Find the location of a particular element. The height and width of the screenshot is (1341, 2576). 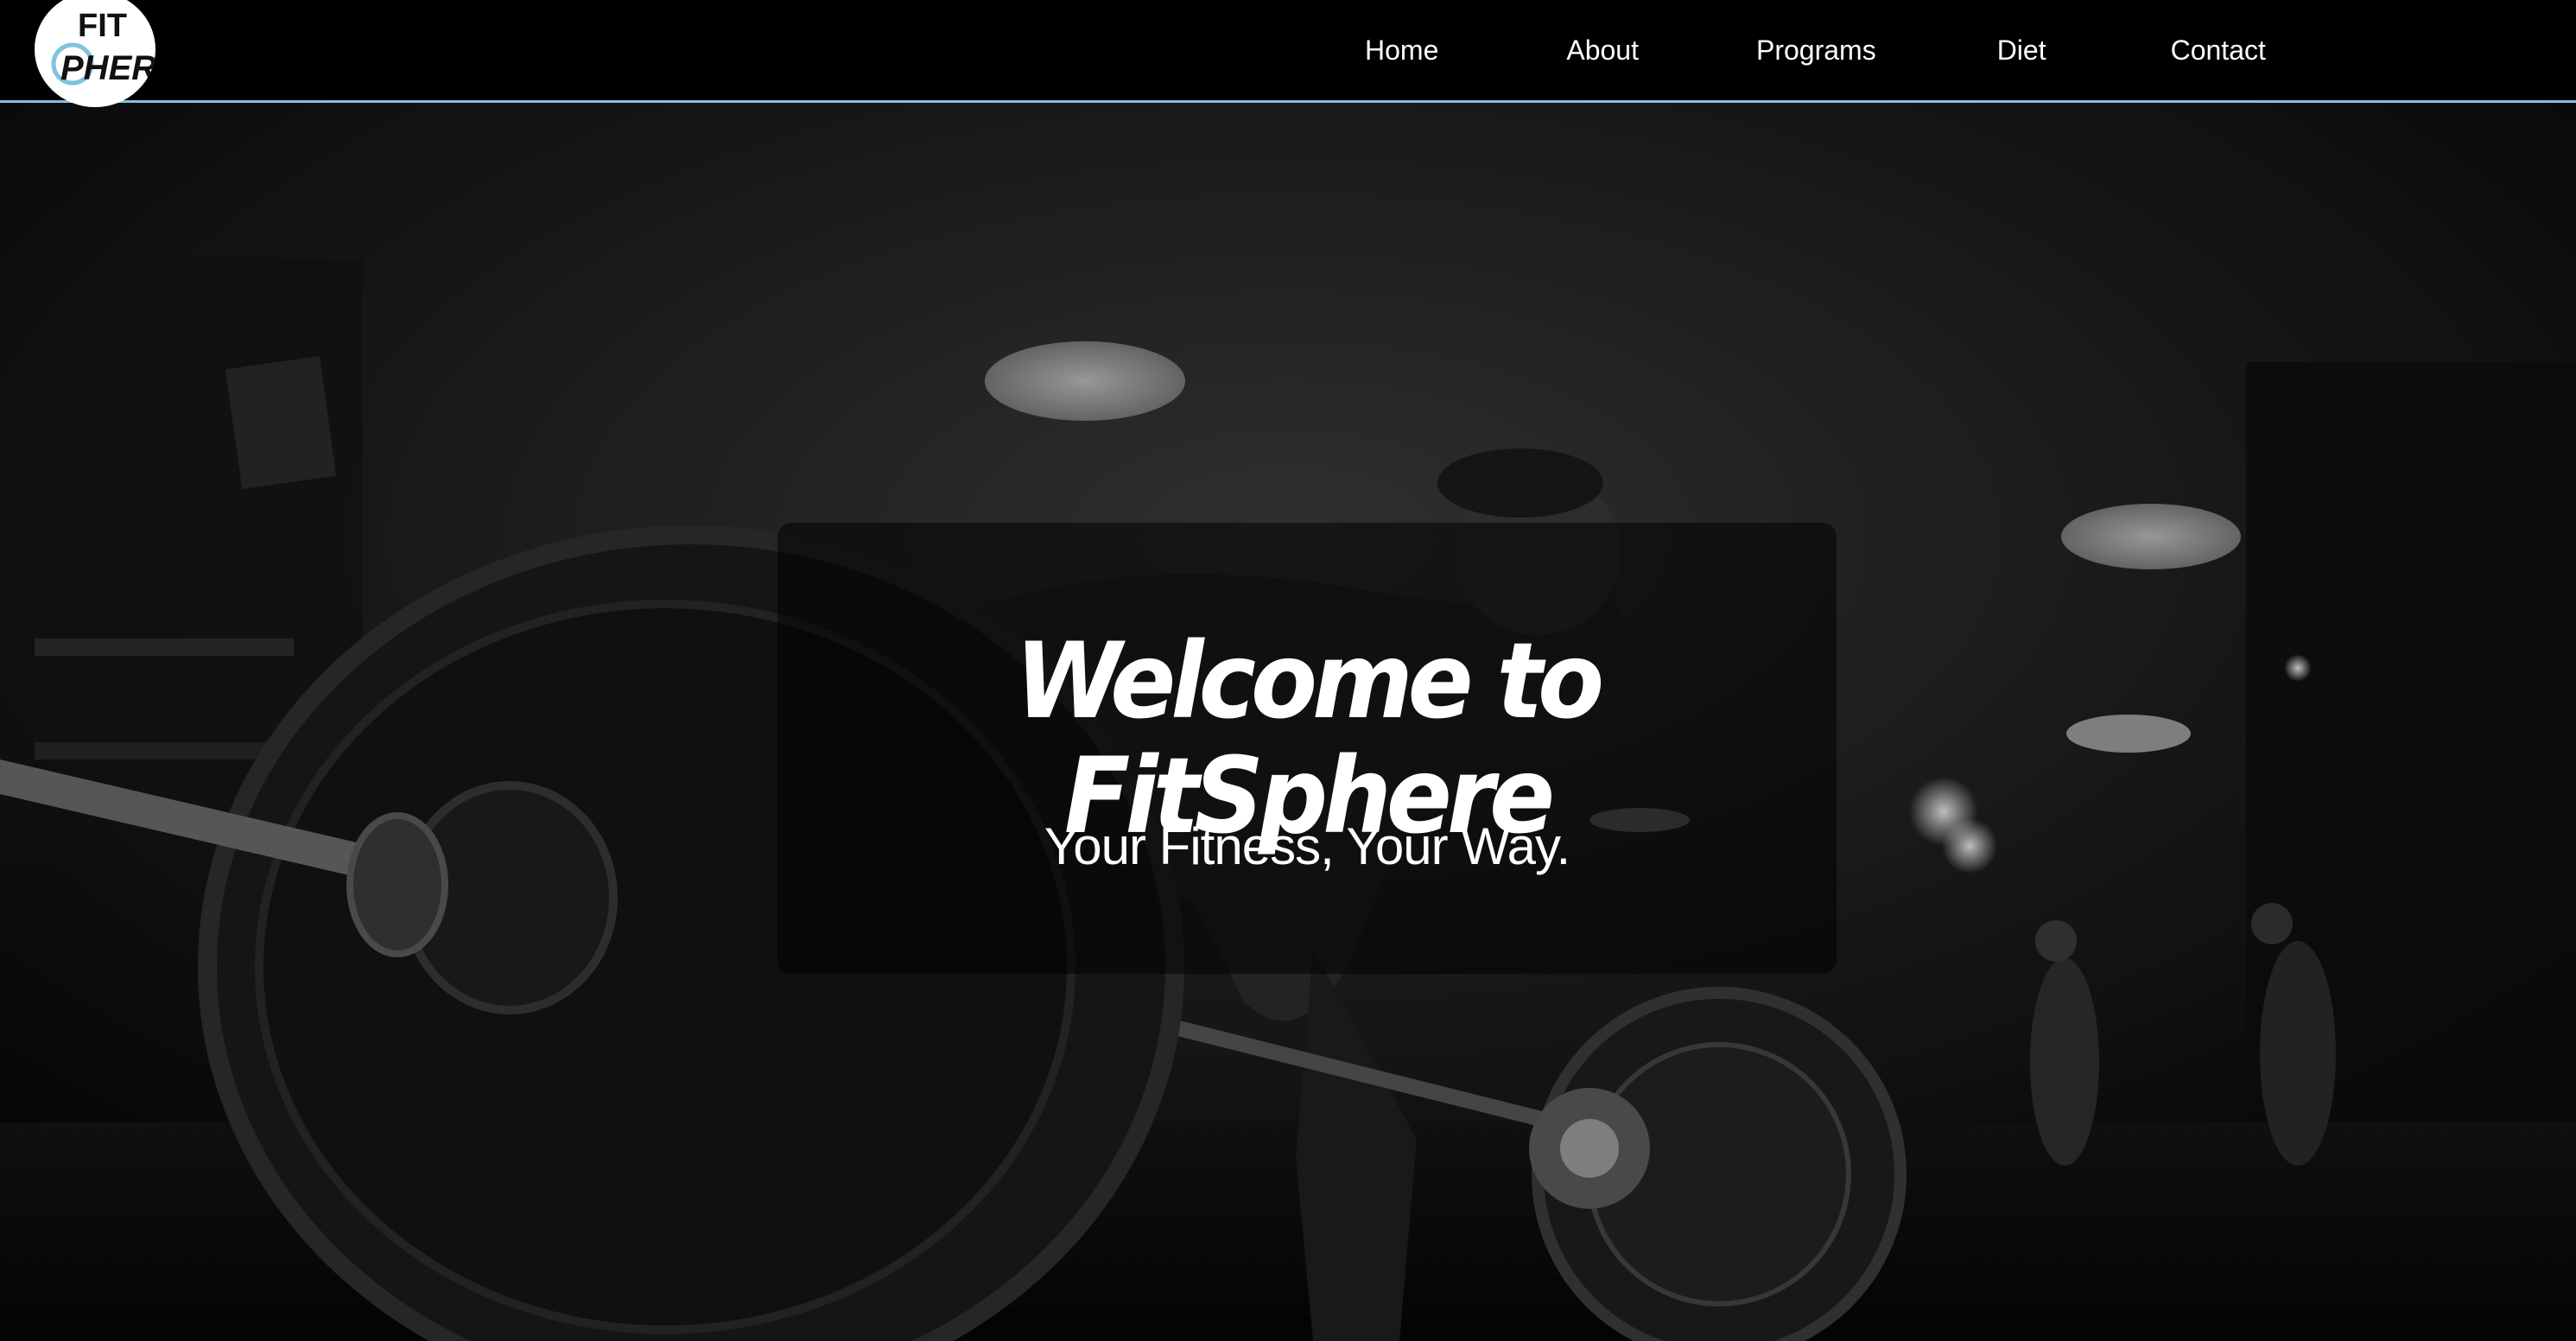

hero-subtitle: Your Fitness, Your Way. is located at coordinates (1307, 846).